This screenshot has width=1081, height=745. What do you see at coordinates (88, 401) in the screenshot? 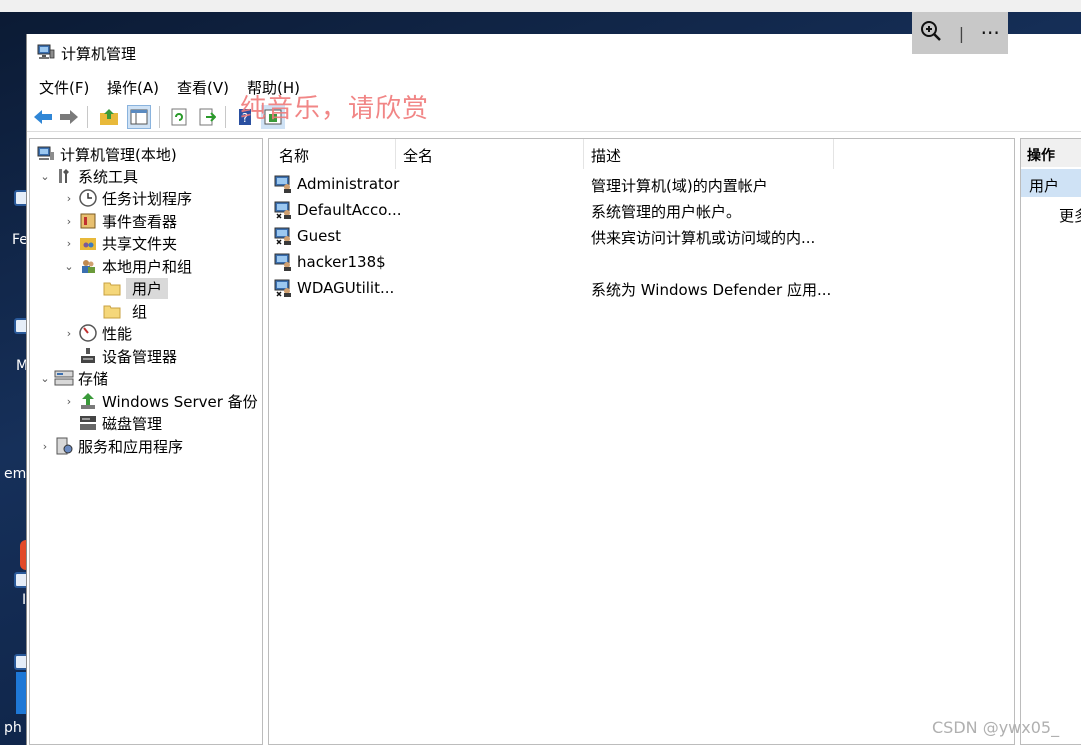
I see `backup-icon` at bounding box center [88, 401].